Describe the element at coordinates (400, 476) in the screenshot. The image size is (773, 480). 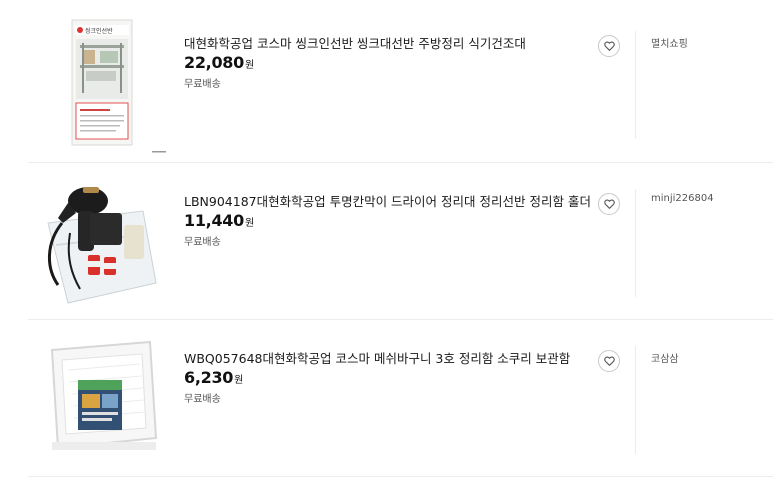
I see `row-divider` at that location.